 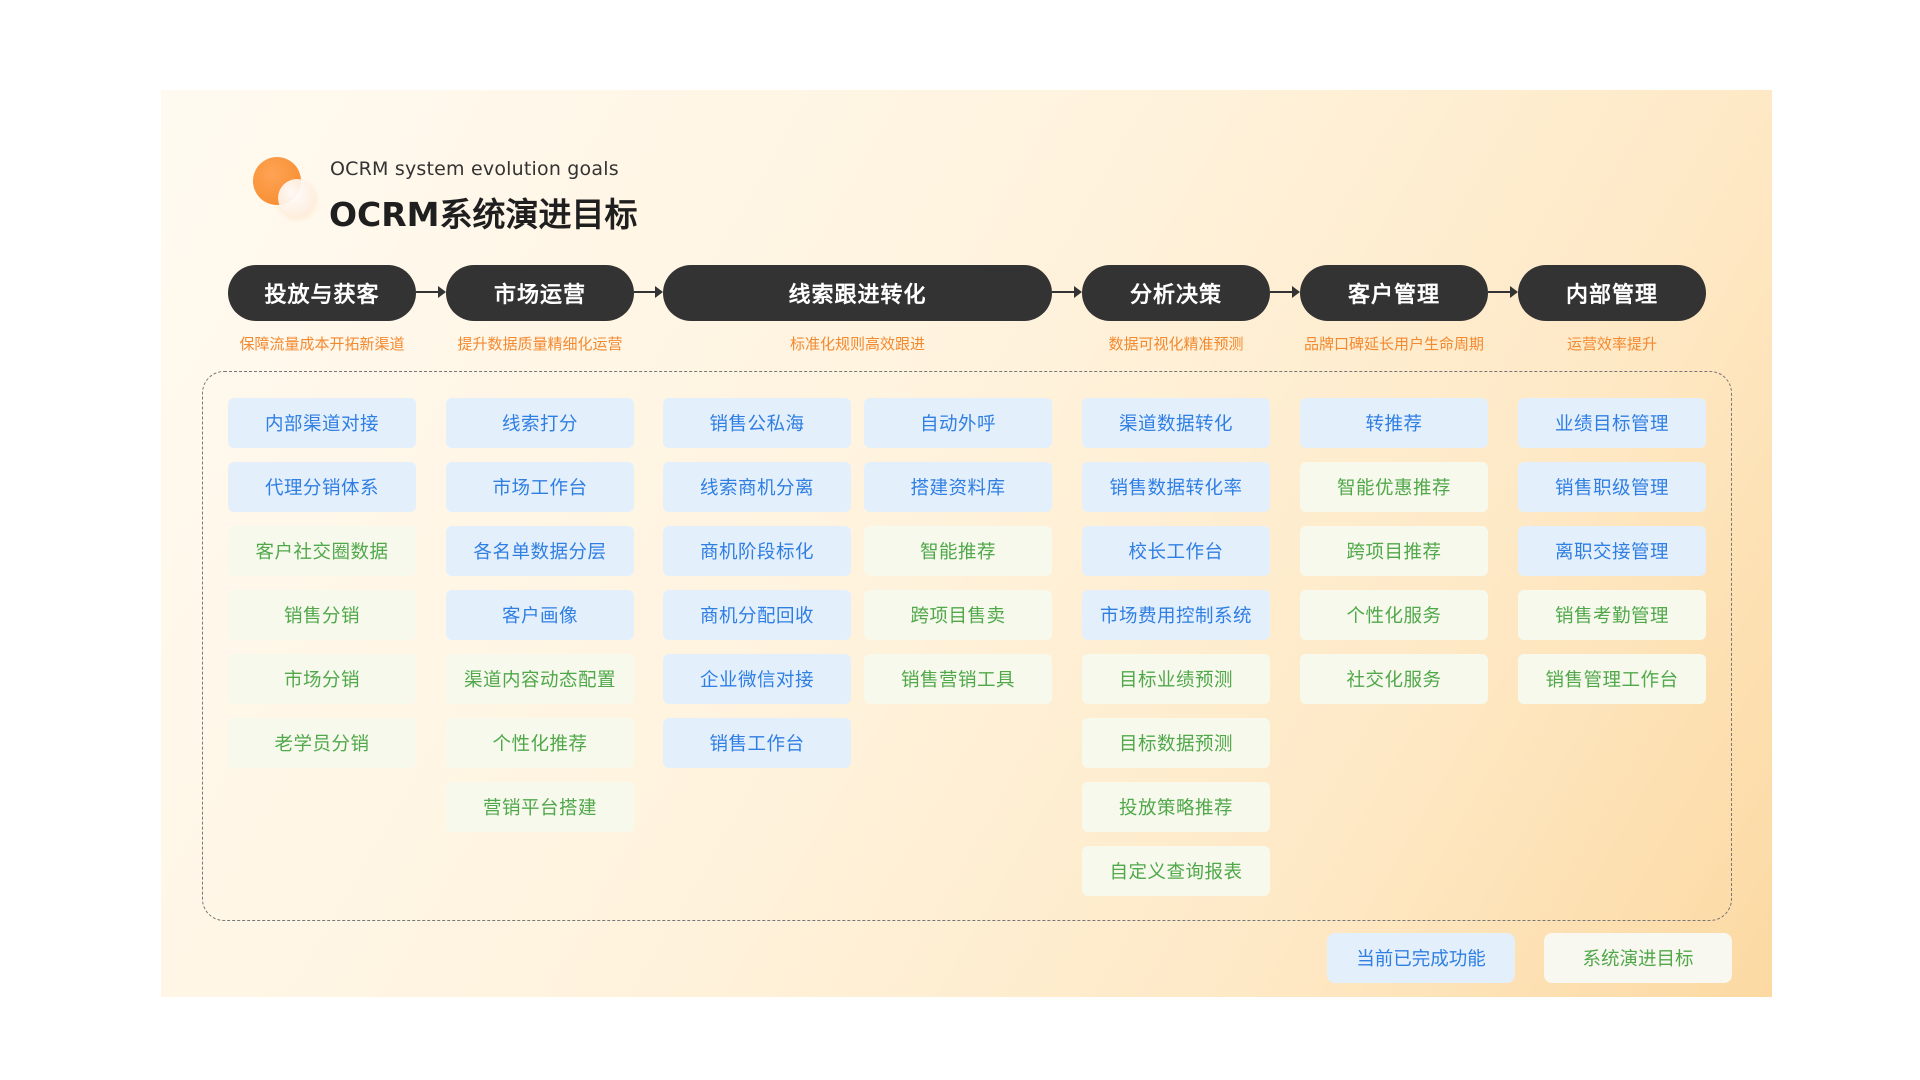 I want to click on feature-chip: 客户画像, so click(x=540, y=615).